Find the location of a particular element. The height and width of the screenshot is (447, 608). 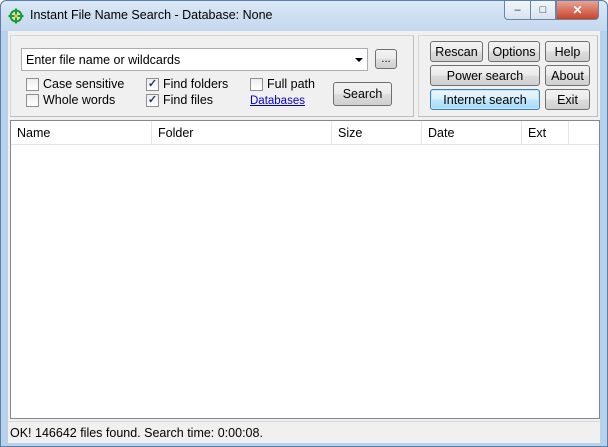

checkbox-label: Whole words is located at coordinates (79, 100).